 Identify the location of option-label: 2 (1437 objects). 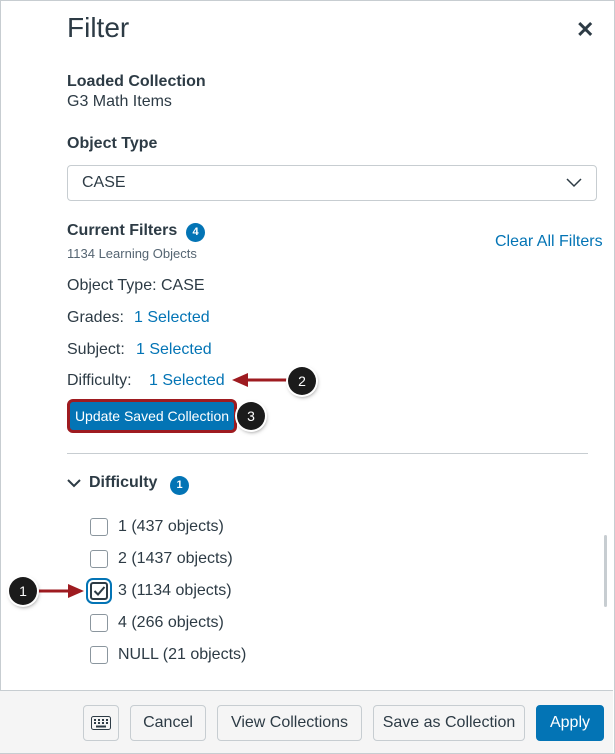
(175, 558).